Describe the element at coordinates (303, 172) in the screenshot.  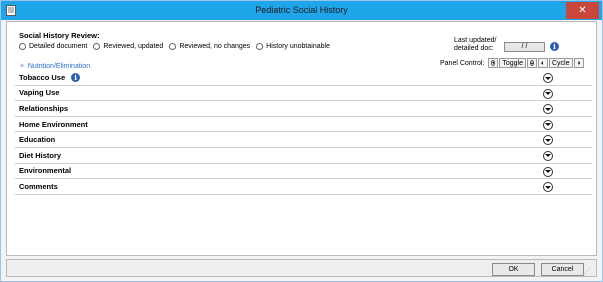
I see `section-environmental: Environmental` at that location.